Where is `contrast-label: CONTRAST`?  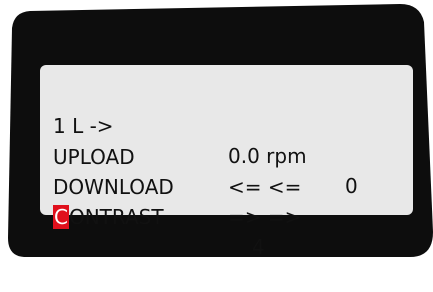
contrast-label: CONTRAST is located at coordinates (108, 217).